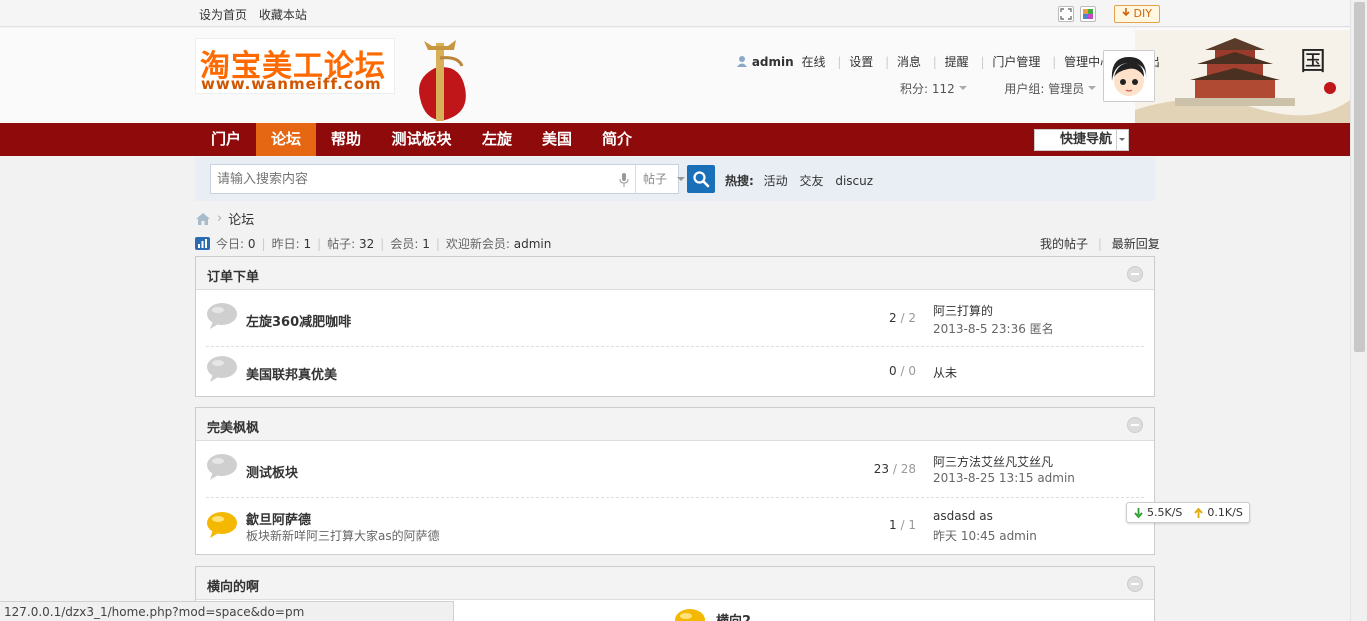 The height and width of the screenshot is (621, 1367). I want to click on last-post-title: asdasd as, so click(963, 516).